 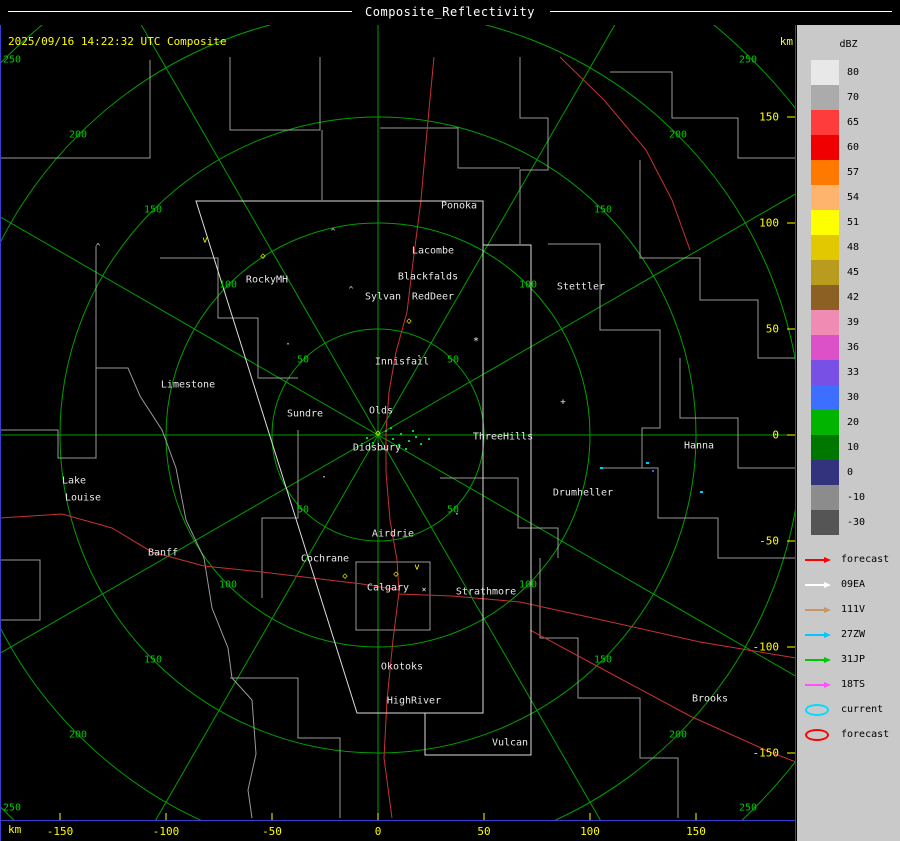 I want to click on colorbar-entry: 42, so click(x=848, y=297).